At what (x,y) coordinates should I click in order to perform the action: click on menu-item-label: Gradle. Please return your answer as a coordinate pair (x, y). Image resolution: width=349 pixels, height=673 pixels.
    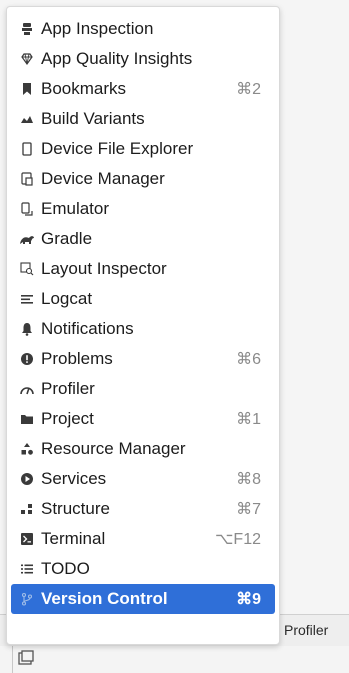
    Looking at the image, I should click on (67, 238).